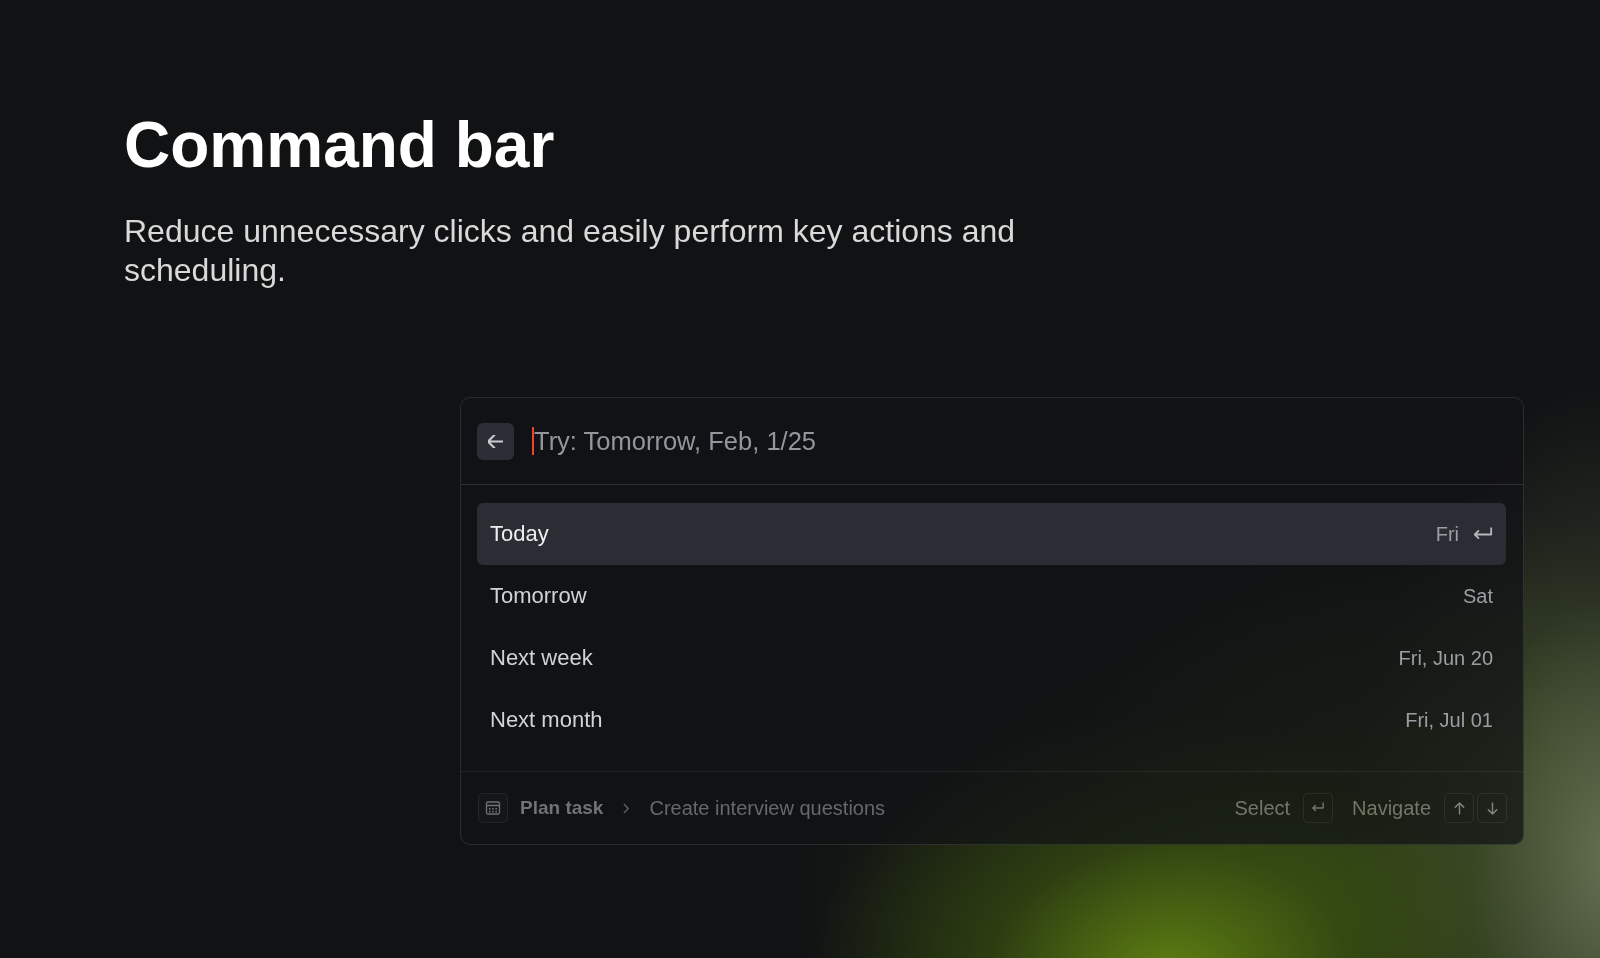 This screenshot has height=958, width=1600. I want to click on option-label: Next week, so click(541, 658).